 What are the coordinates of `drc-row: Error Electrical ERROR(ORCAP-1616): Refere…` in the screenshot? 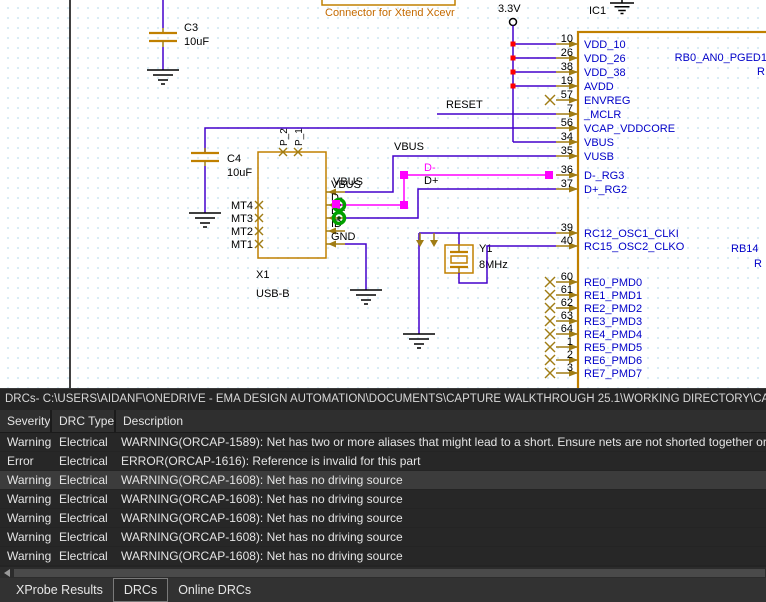 It's located at (383, 461).